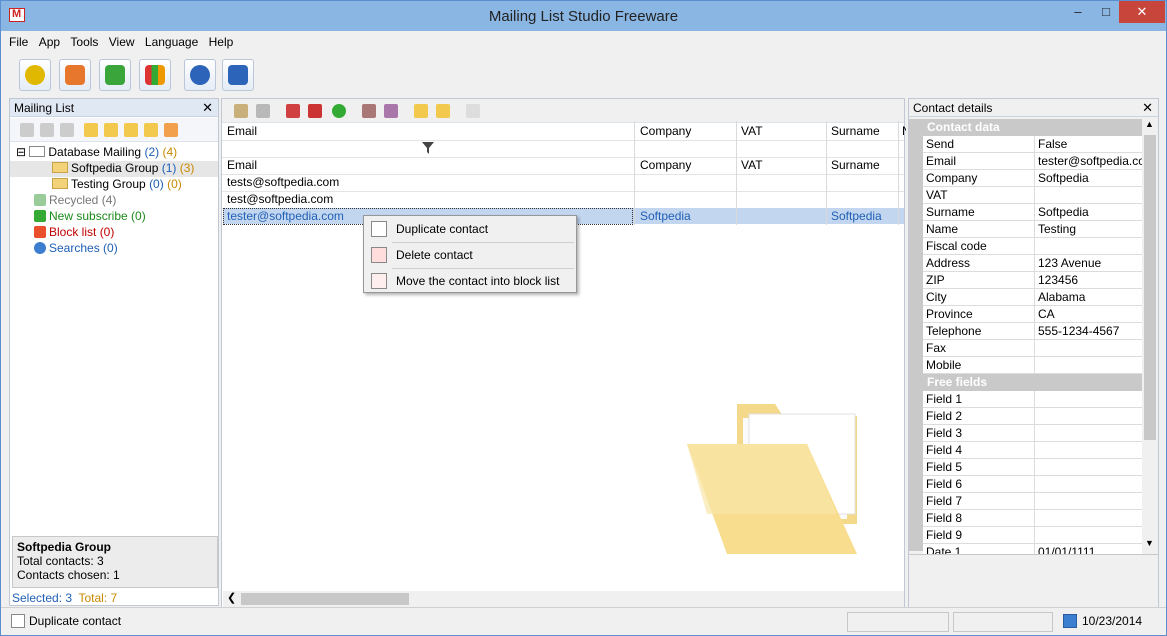 The height and width of the screenshot is (636, 1167). What do you see at coordinates (293, 111) in the screenshot?
I see `delete-contact-icon` at bounding box center [293, 111].